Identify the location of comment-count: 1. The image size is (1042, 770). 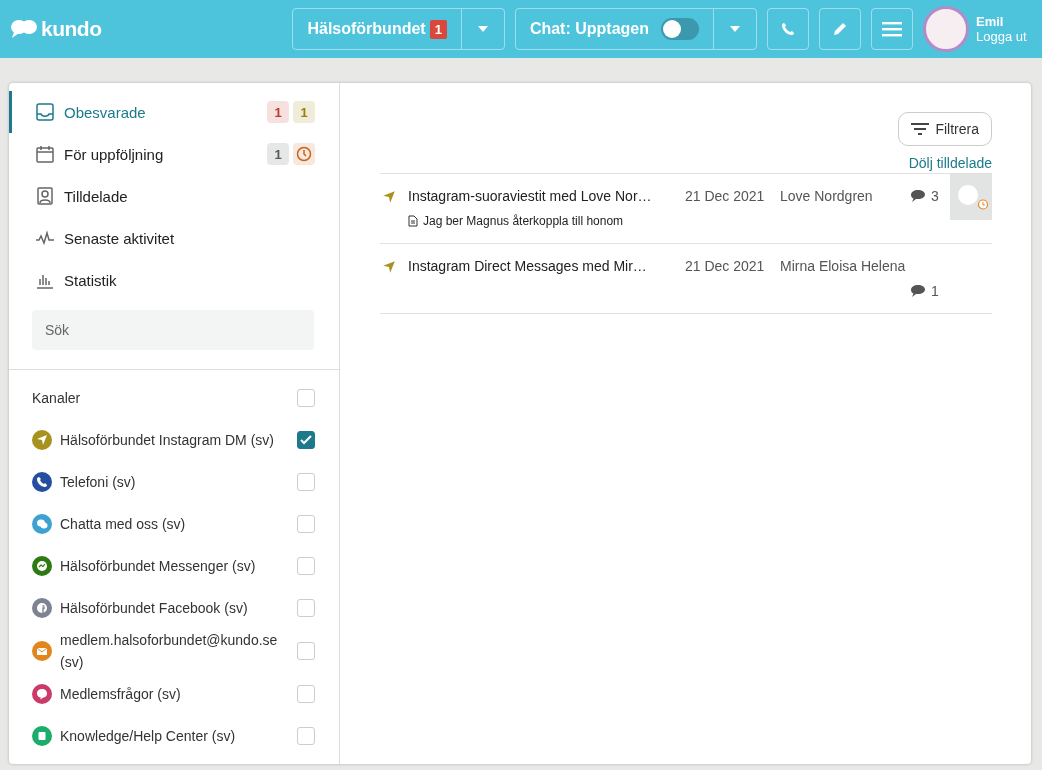
(935, 291).